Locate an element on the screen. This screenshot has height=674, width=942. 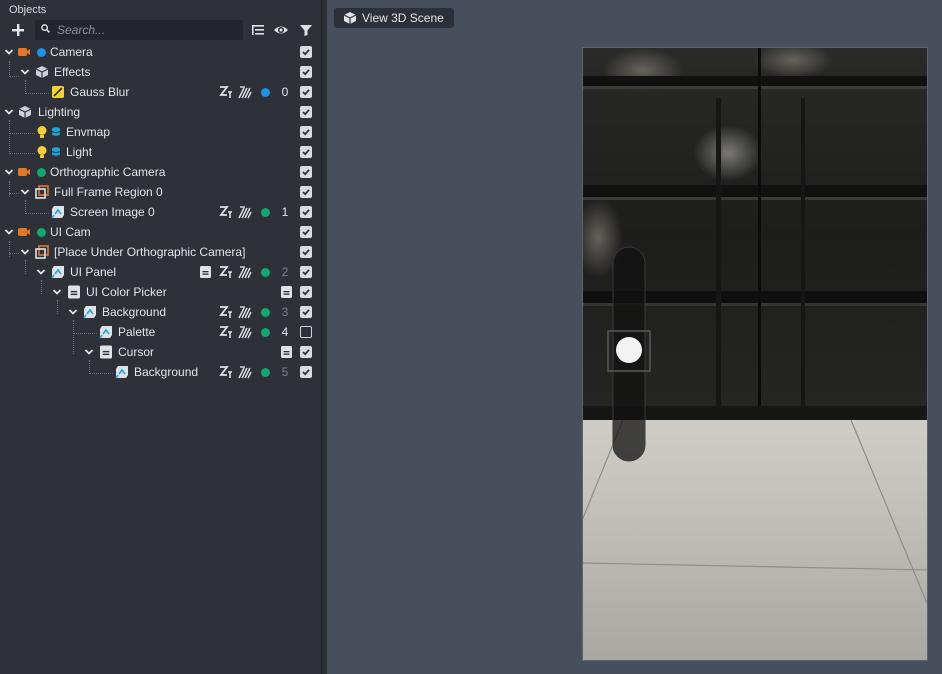
image-icon is located at coordinates (57, 212).